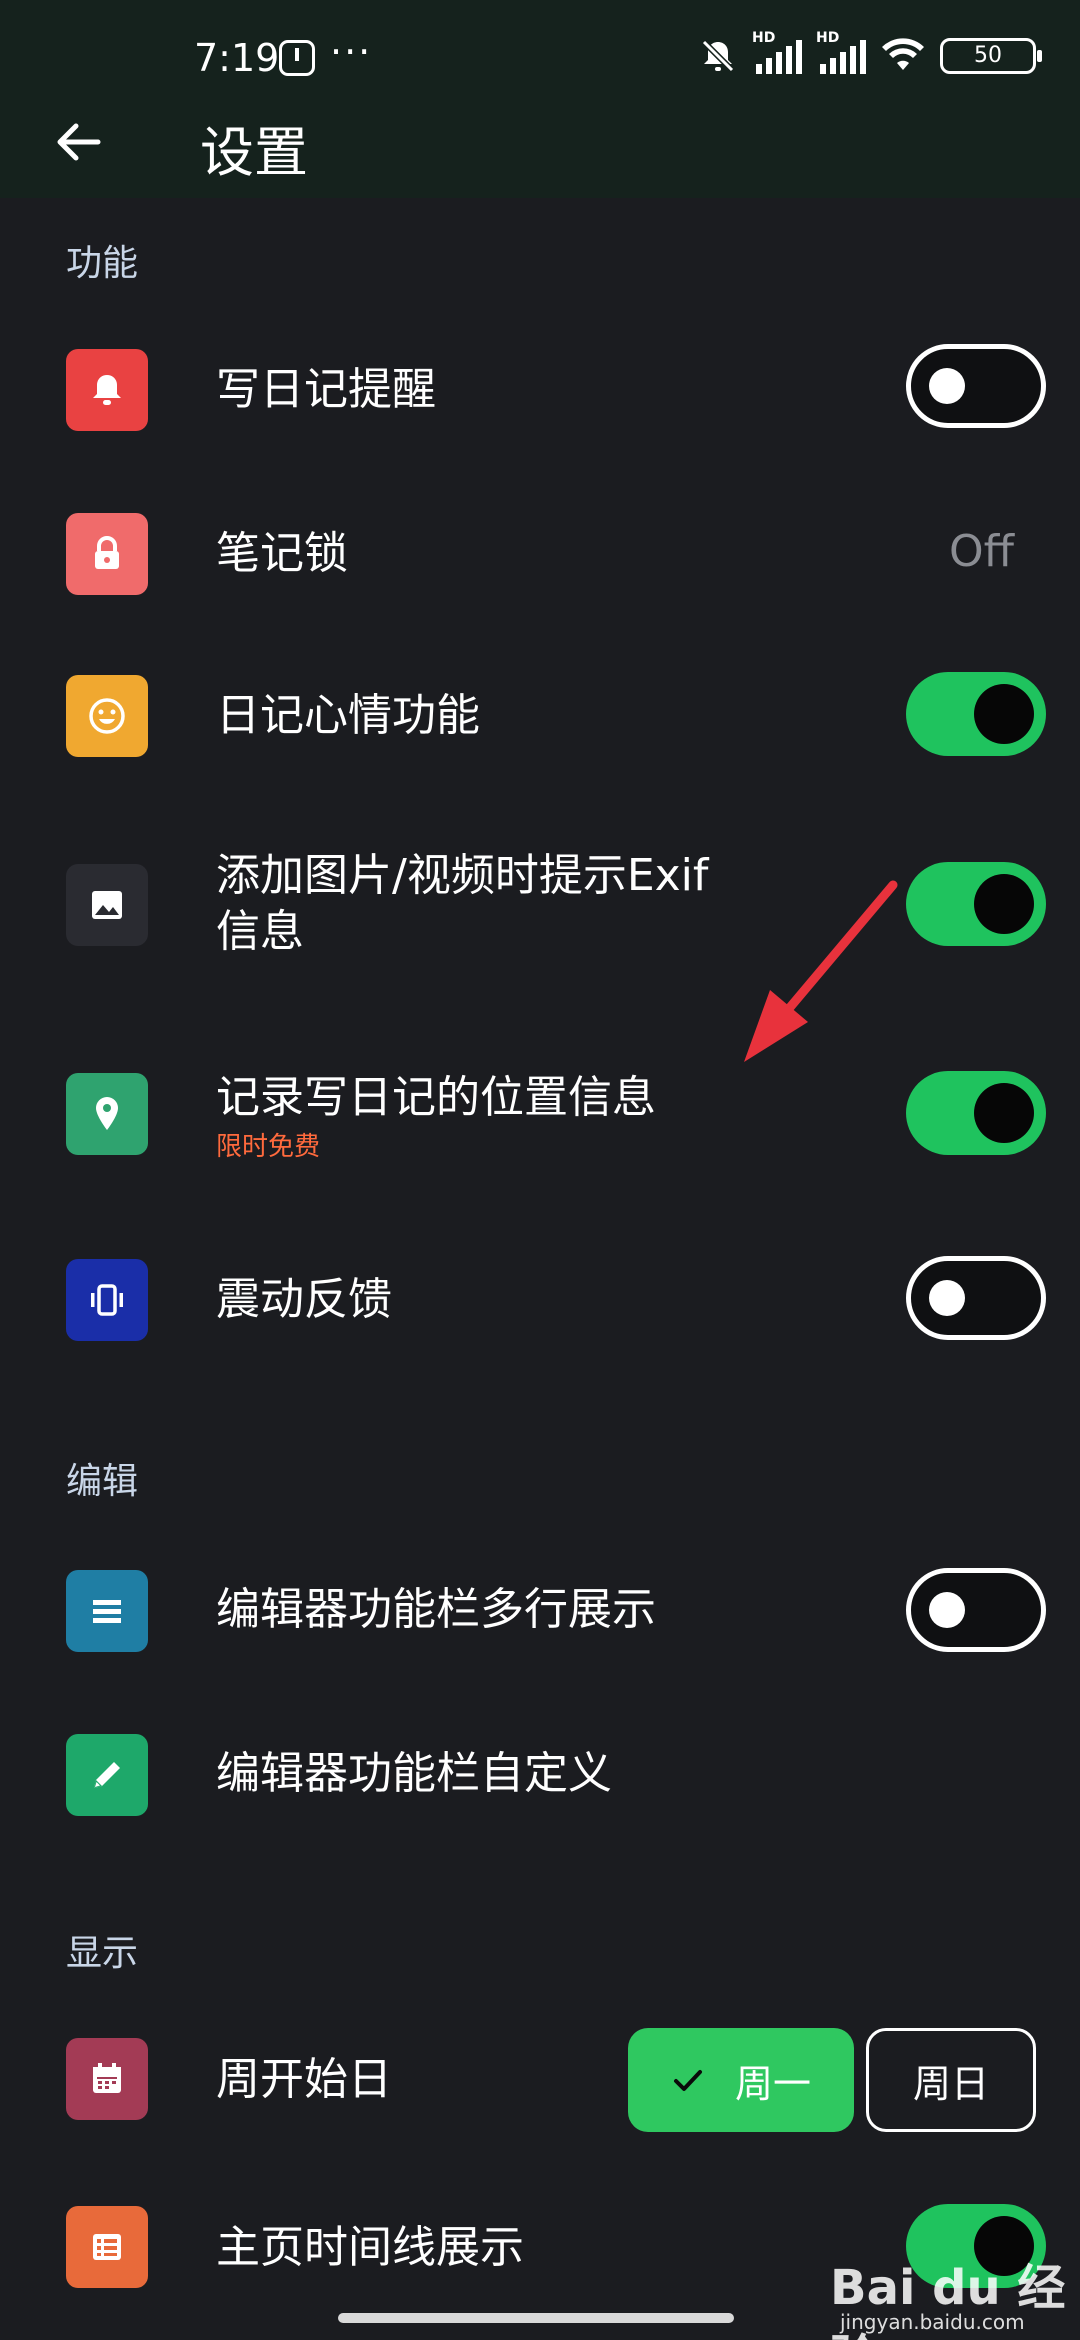 The width and height of the screenshot is (1080, 2340). What do you see at coordinates (107, 554) in the screenshot?
I see `lock-icon` at bounding box center [107, 554].